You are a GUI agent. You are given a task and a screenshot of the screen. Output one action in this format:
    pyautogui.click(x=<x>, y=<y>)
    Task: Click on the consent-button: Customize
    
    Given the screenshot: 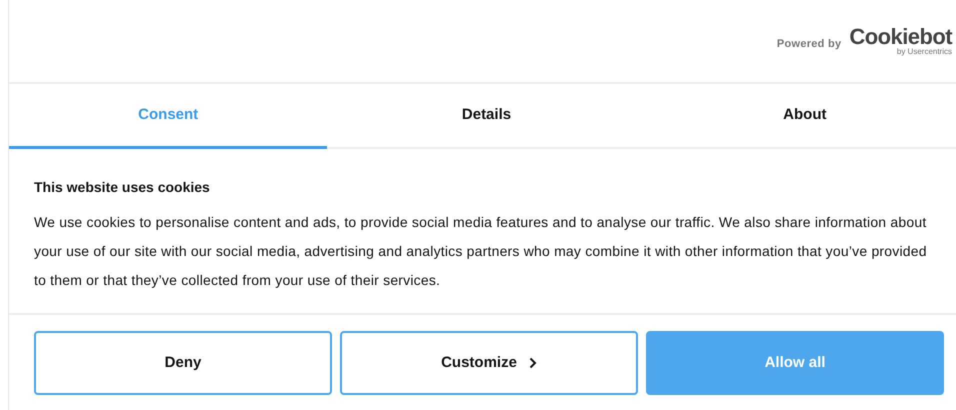 What is the action you would take?
    pyautogui.click(x=489, y=363)
    